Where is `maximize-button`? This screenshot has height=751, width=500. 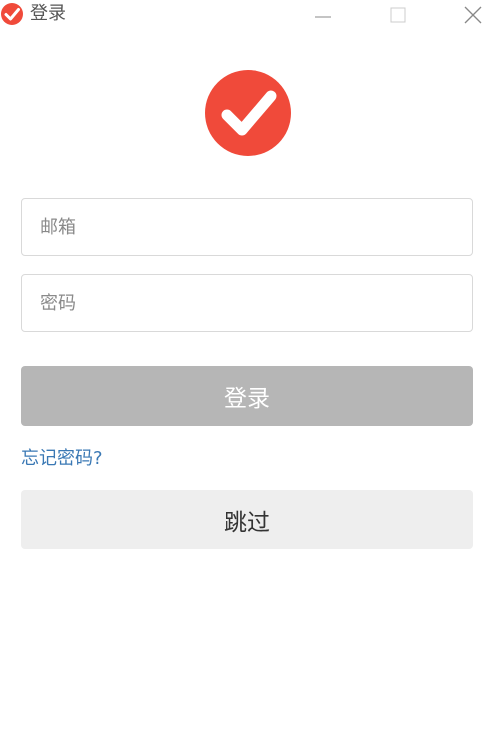 maximize-button is located at coordinates (398, 15).